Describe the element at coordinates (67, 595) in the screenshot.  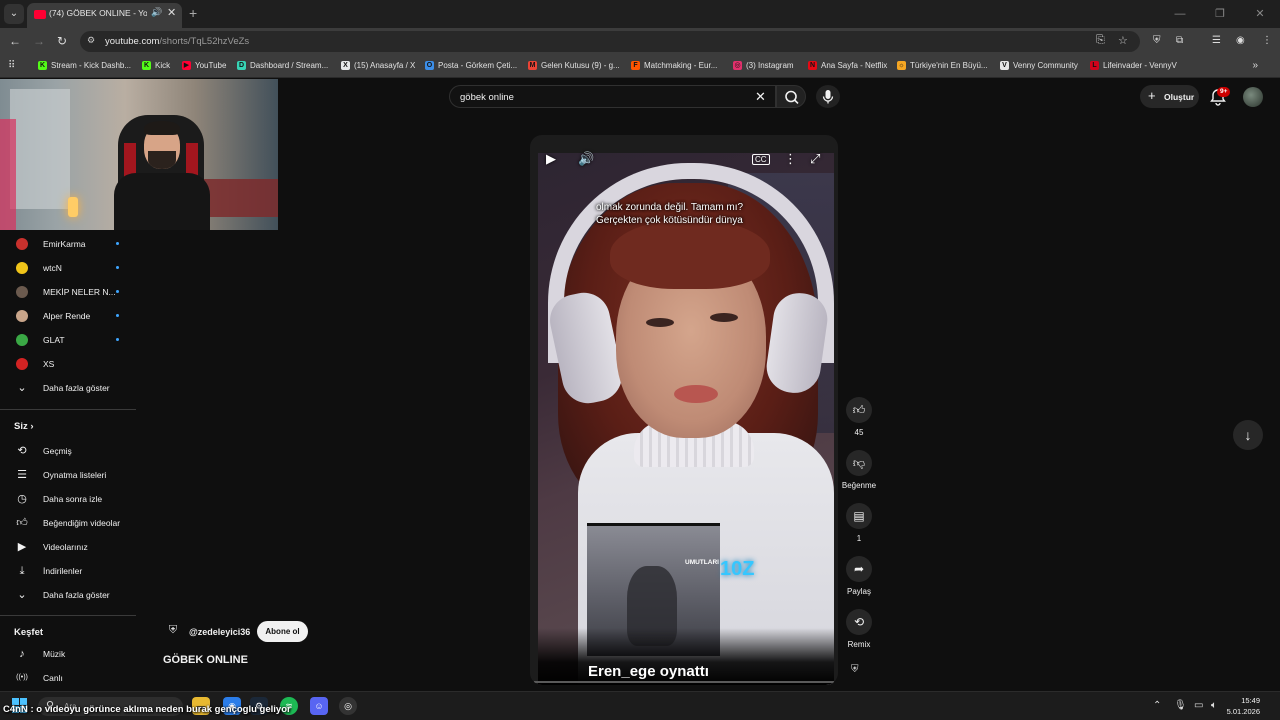
I see `you-show-more: ⌄ Daha fazla göster` at that location.